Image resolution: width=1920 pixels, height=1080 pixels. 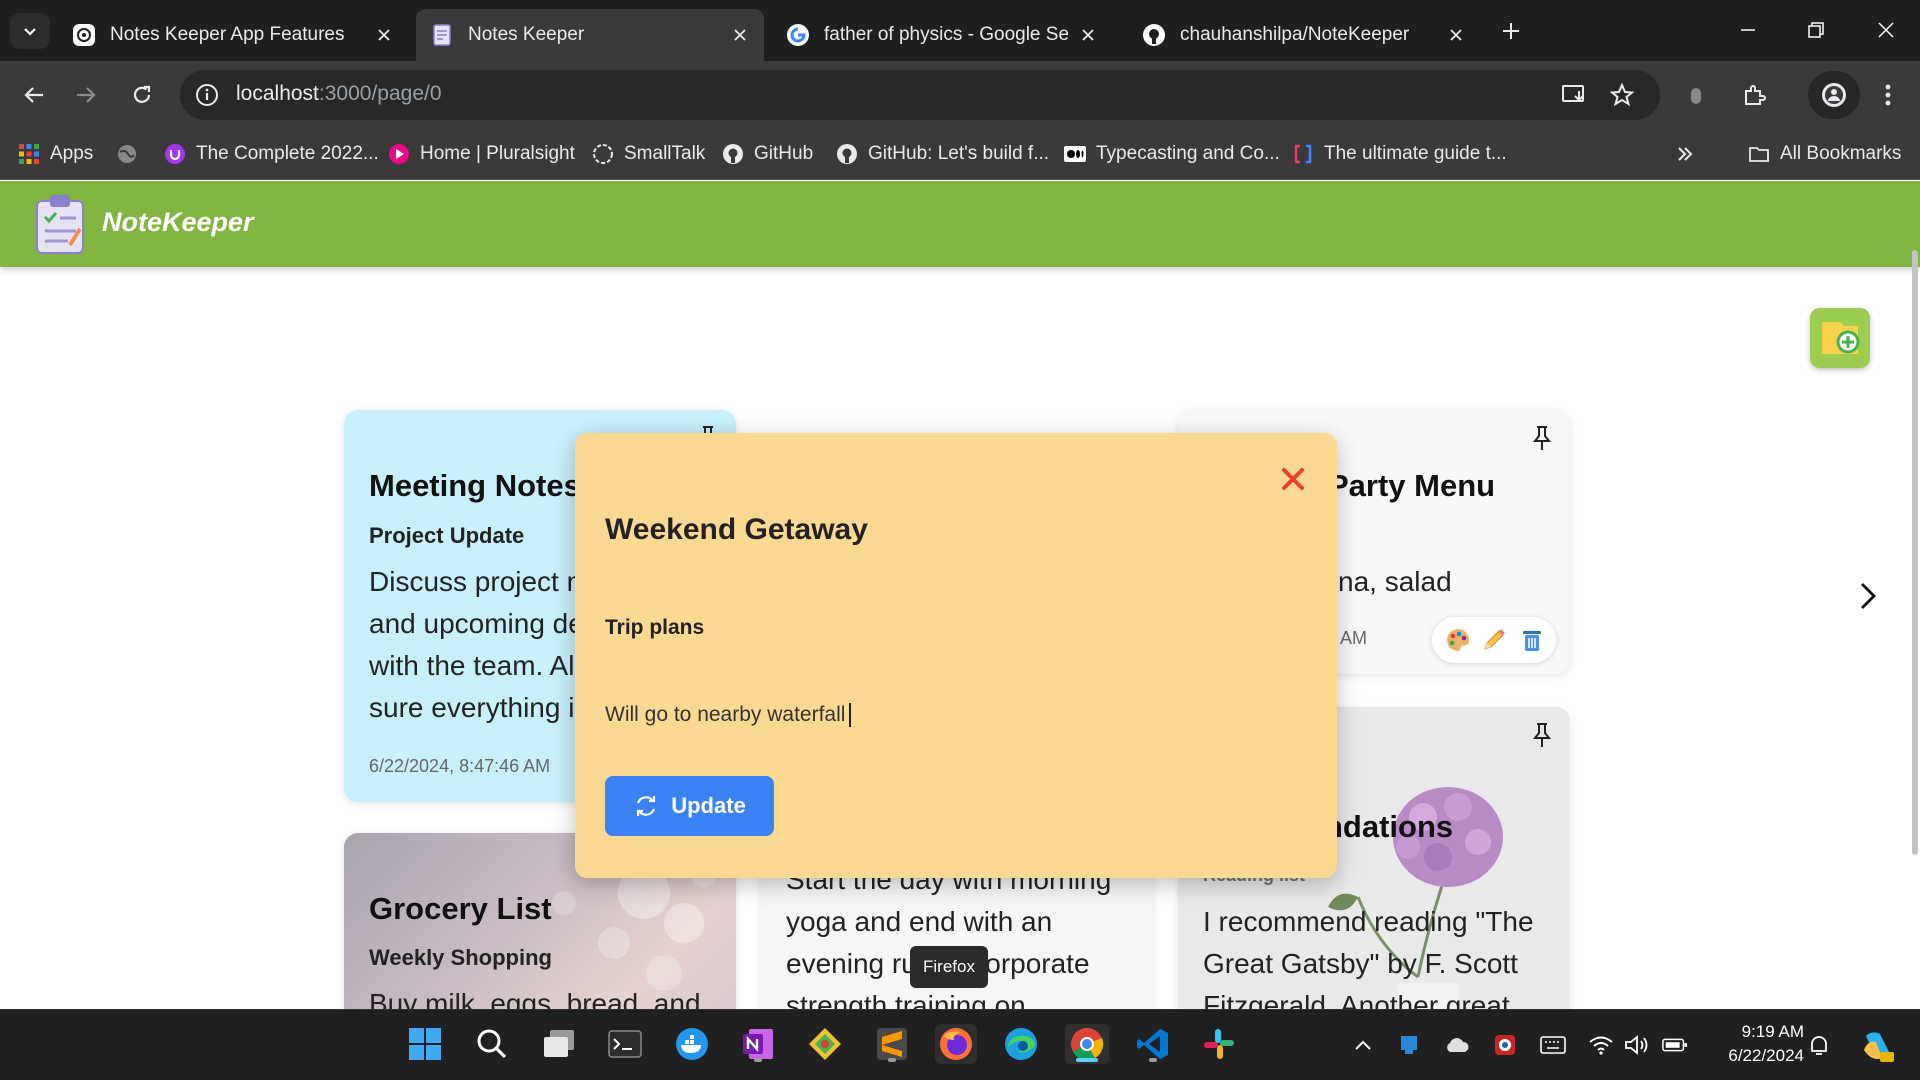 I want to click on tab-google-search: father of physics - Google Search, so click(x=942, y=35).